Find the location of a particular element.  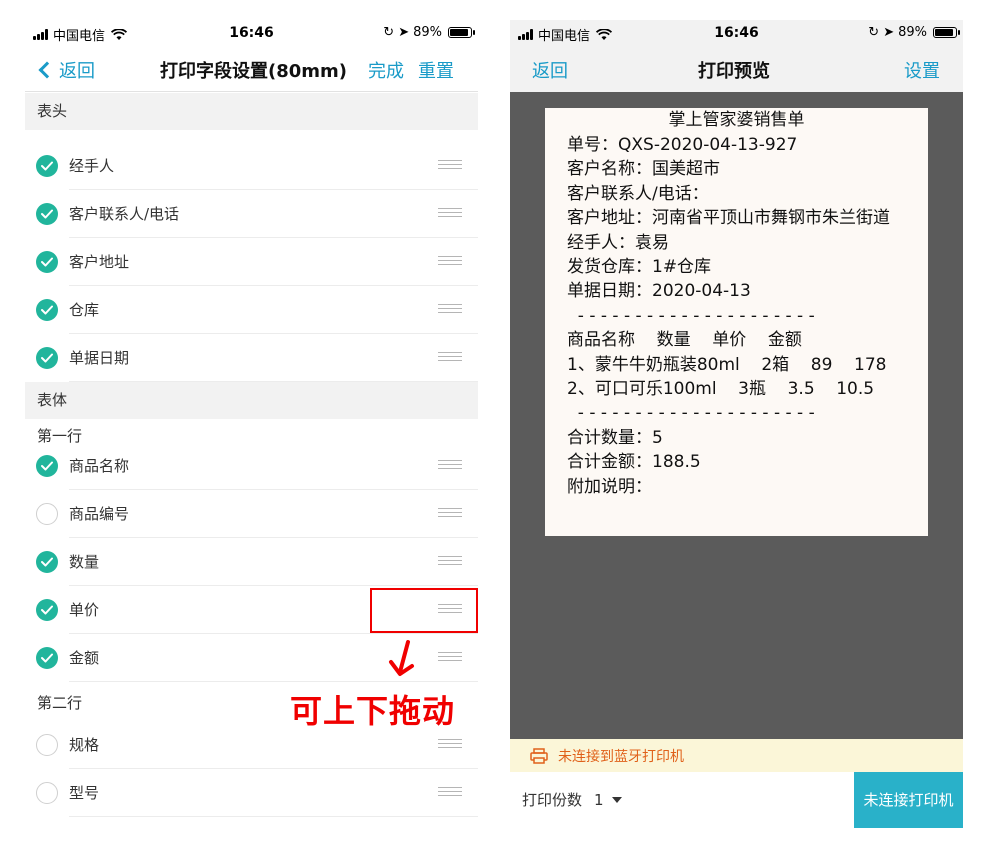

field-row: 商品名称 is located at coordinates (251, 466).